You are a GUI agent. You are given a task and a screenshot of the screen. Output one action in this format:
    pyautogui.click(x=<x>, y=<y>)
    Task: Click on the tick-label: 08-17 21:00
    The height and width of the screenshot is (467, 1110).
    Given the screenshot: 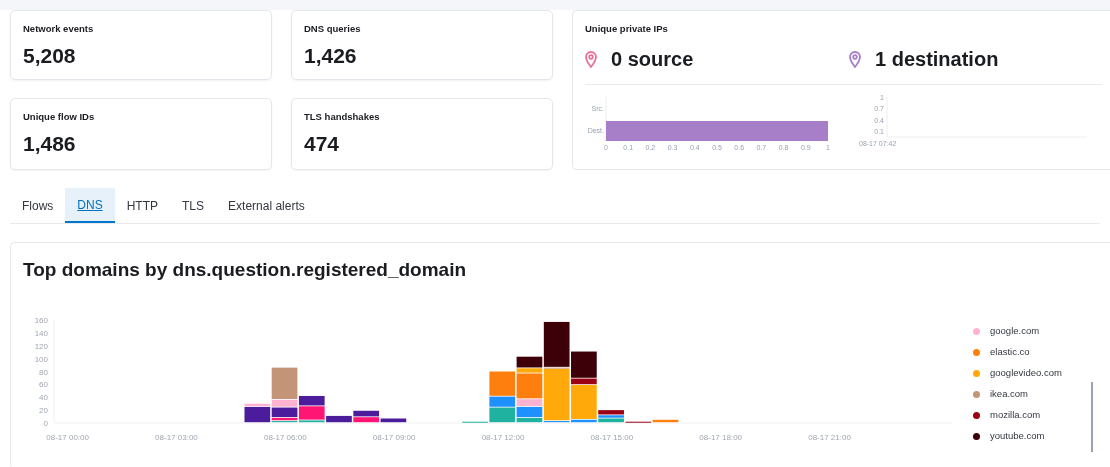 What is the action you would take?
    pyautogui.click(x=829, y=437)
    